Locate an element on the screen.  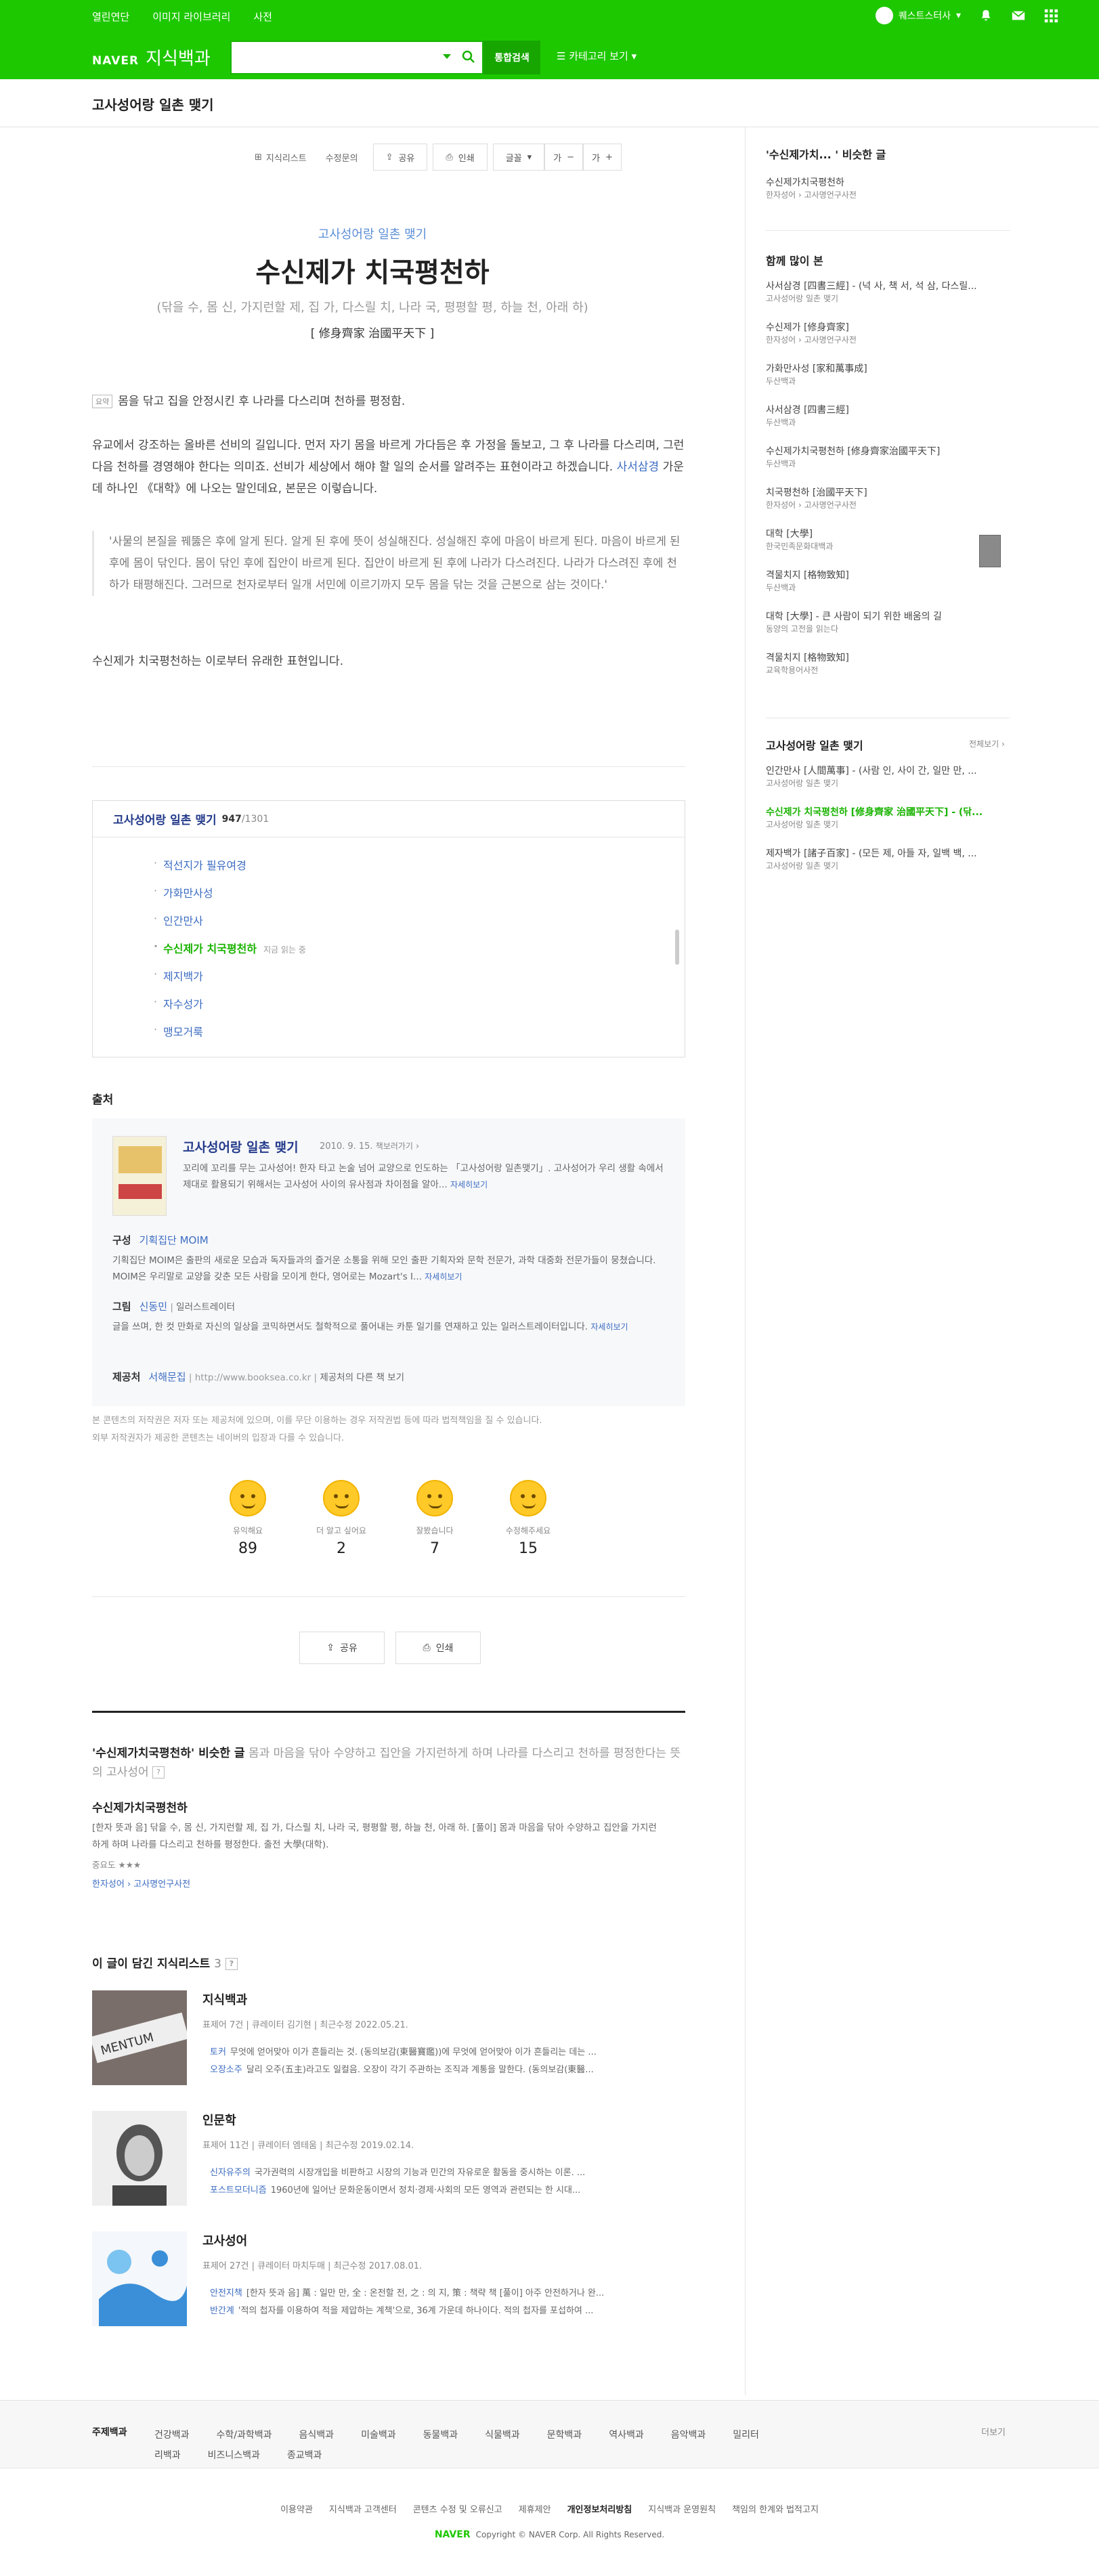
bell-icon is located at coordinates (985, 15).